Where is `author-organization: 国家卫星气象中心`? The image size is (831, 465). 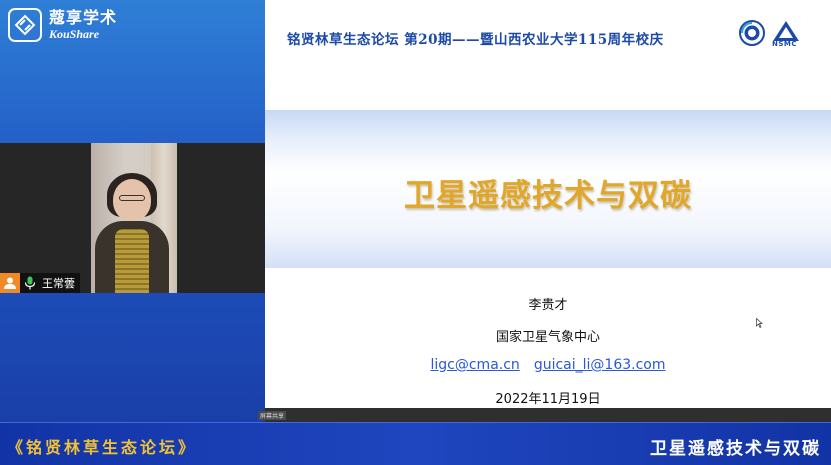
author-organization: 国家卫星气象中心 is located at coordinates (547, 337).